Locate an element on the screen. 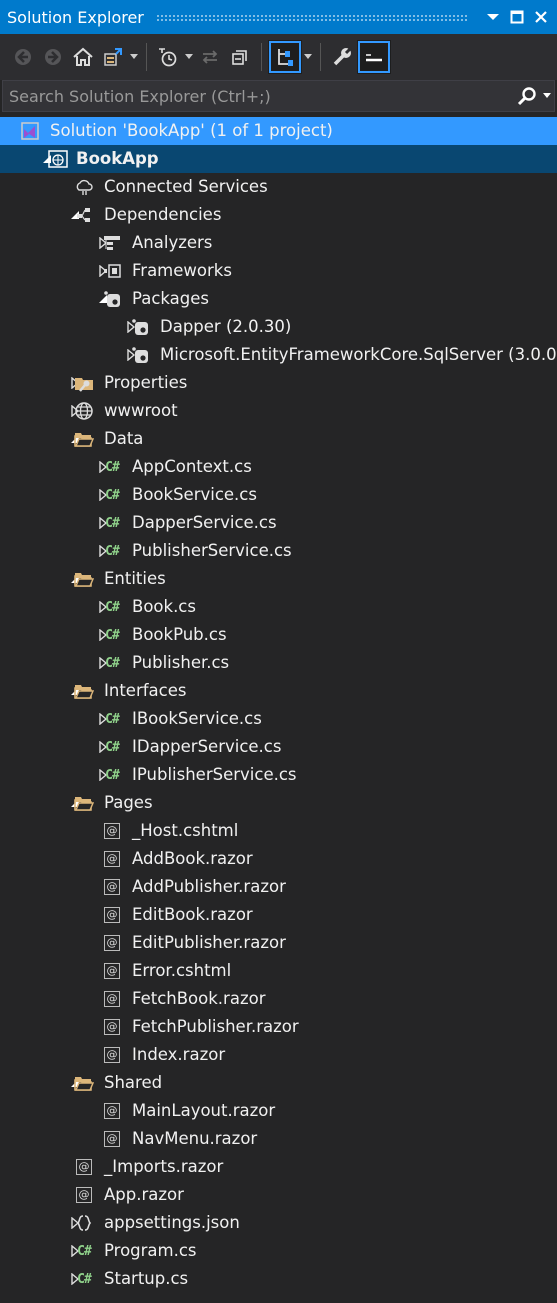 The height and width of the screenshot is (1303, 557). switch-views-dropdown-icon is located at coordinates (134, 57).